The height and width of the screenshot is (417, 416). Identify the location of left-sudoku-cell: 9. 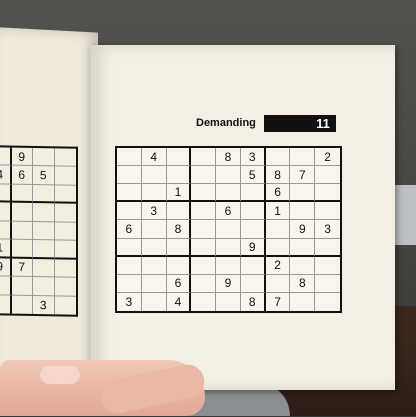
(6, 267).